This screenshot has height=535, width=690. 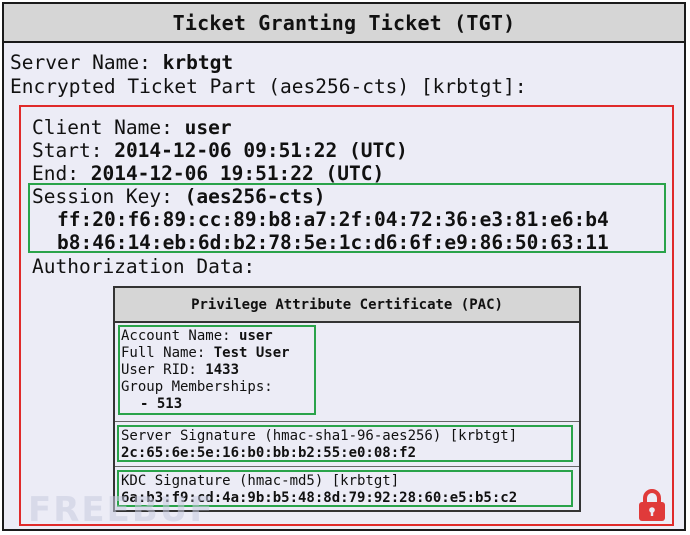 I want to click on authorization-data-label: Authorization Data:, so click(x=144, y=266).